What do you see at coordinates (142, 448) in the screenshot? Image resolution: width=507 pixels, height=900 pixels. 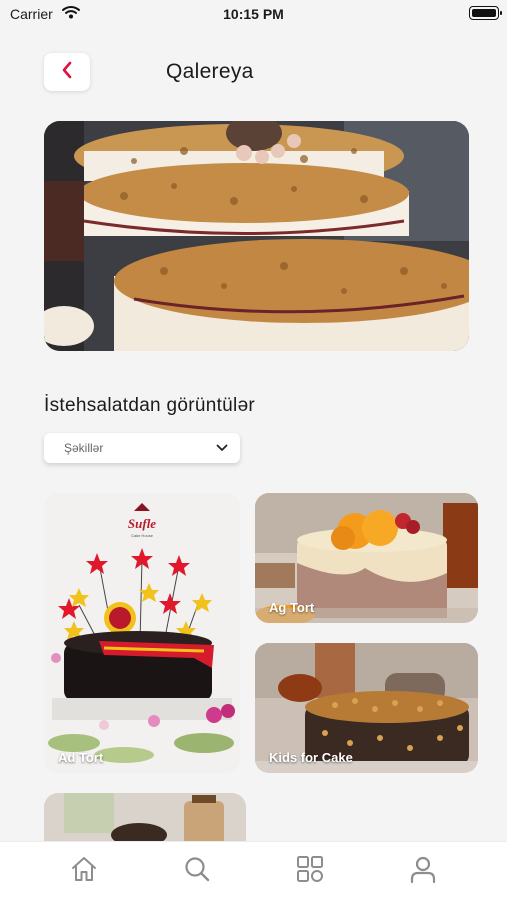 I see `media-type-select: Şəkillər` at bounding box center [142, 448].